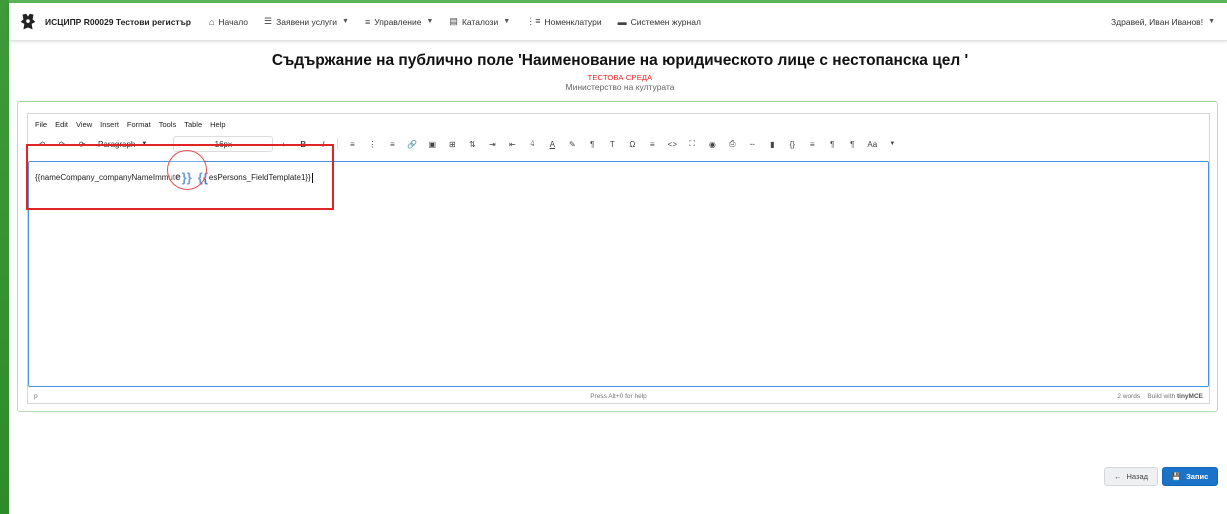 This screenshot has height=514, width=1227. I want to click on highlight-color-icon: ✎, so click(572, 144).